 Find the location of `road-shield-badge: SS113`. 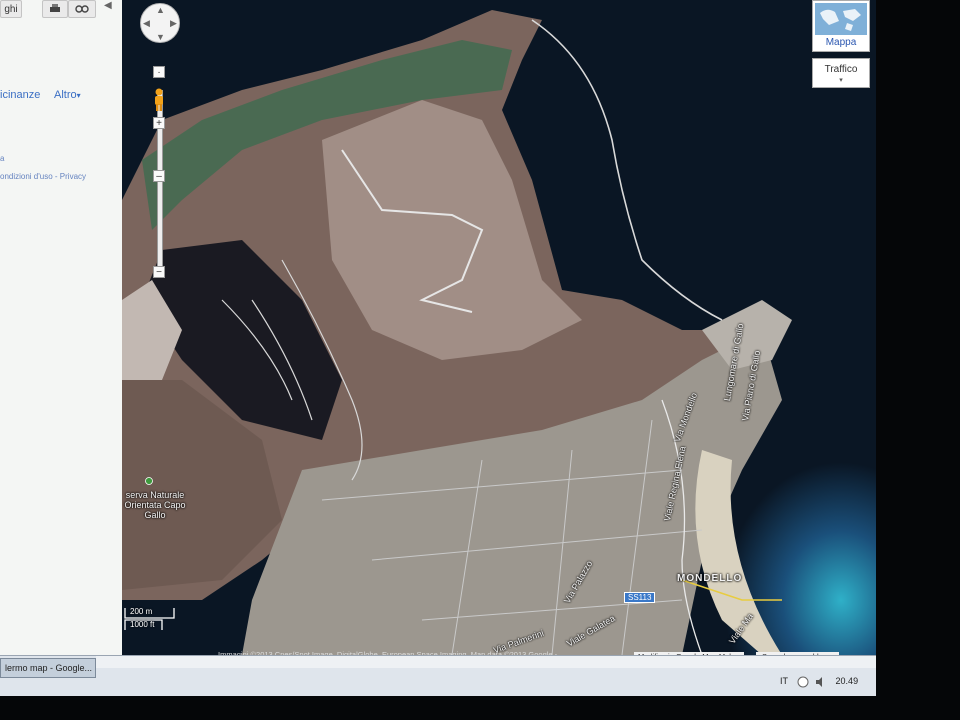

road-shield-badge: SS113 is located at coordinates (640, 597).